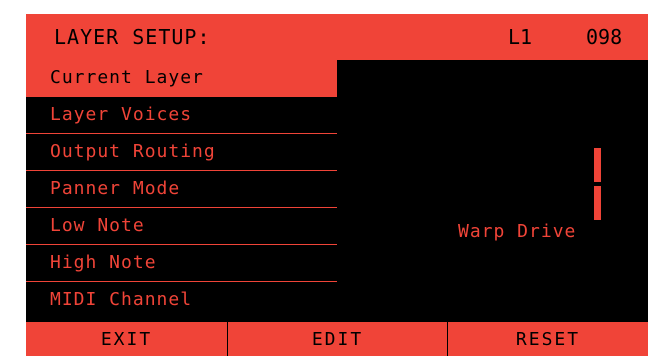 The height and width of the screenshot is (356, 662). Describe the element at coordinates (548, 339) in the screenshot. I see `reset-button: RESET` at that location.